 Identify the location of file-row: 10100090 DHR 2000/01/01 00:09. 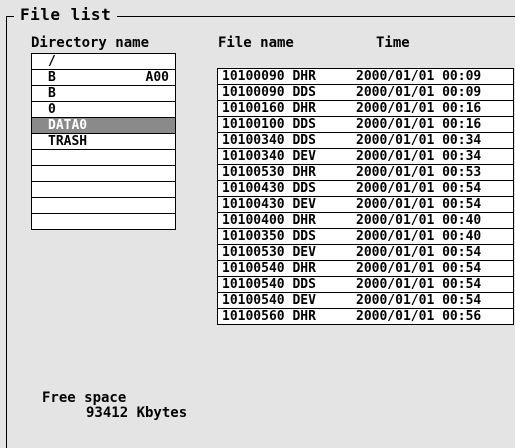
(365, 77).